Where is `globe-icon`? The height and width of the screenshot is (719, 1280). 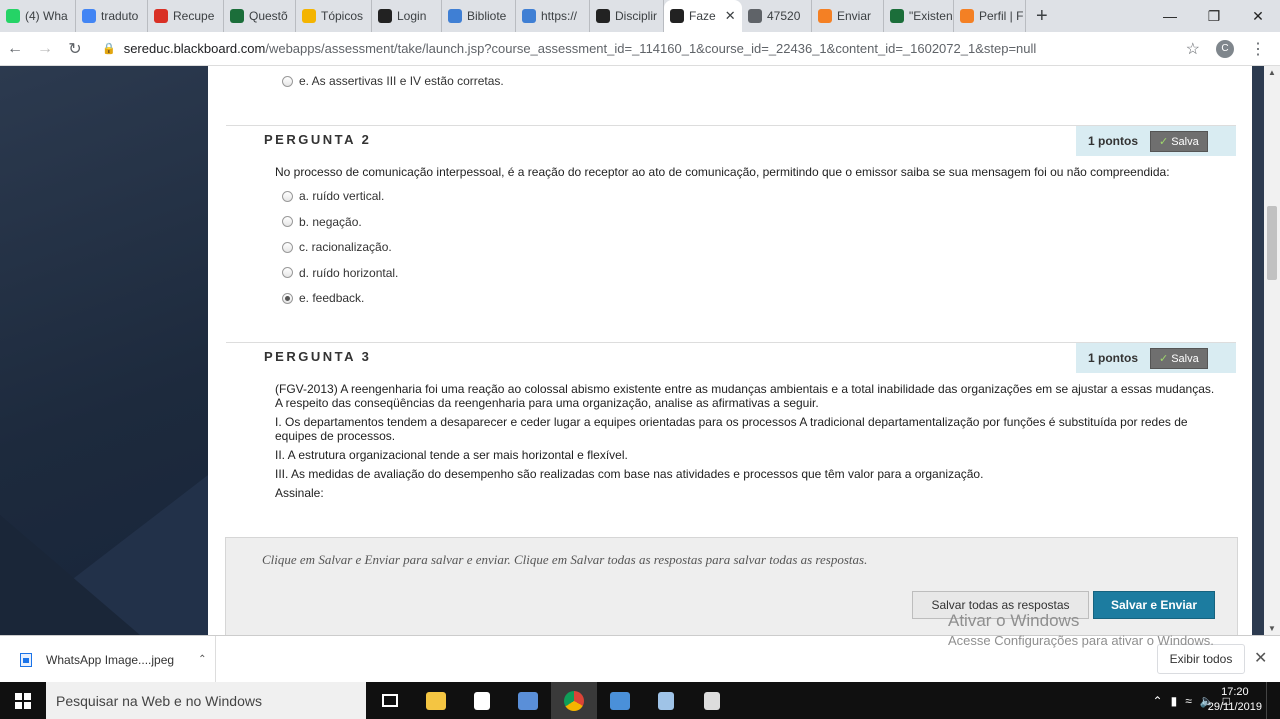 globe-icon is located at coordinates (755, 16).